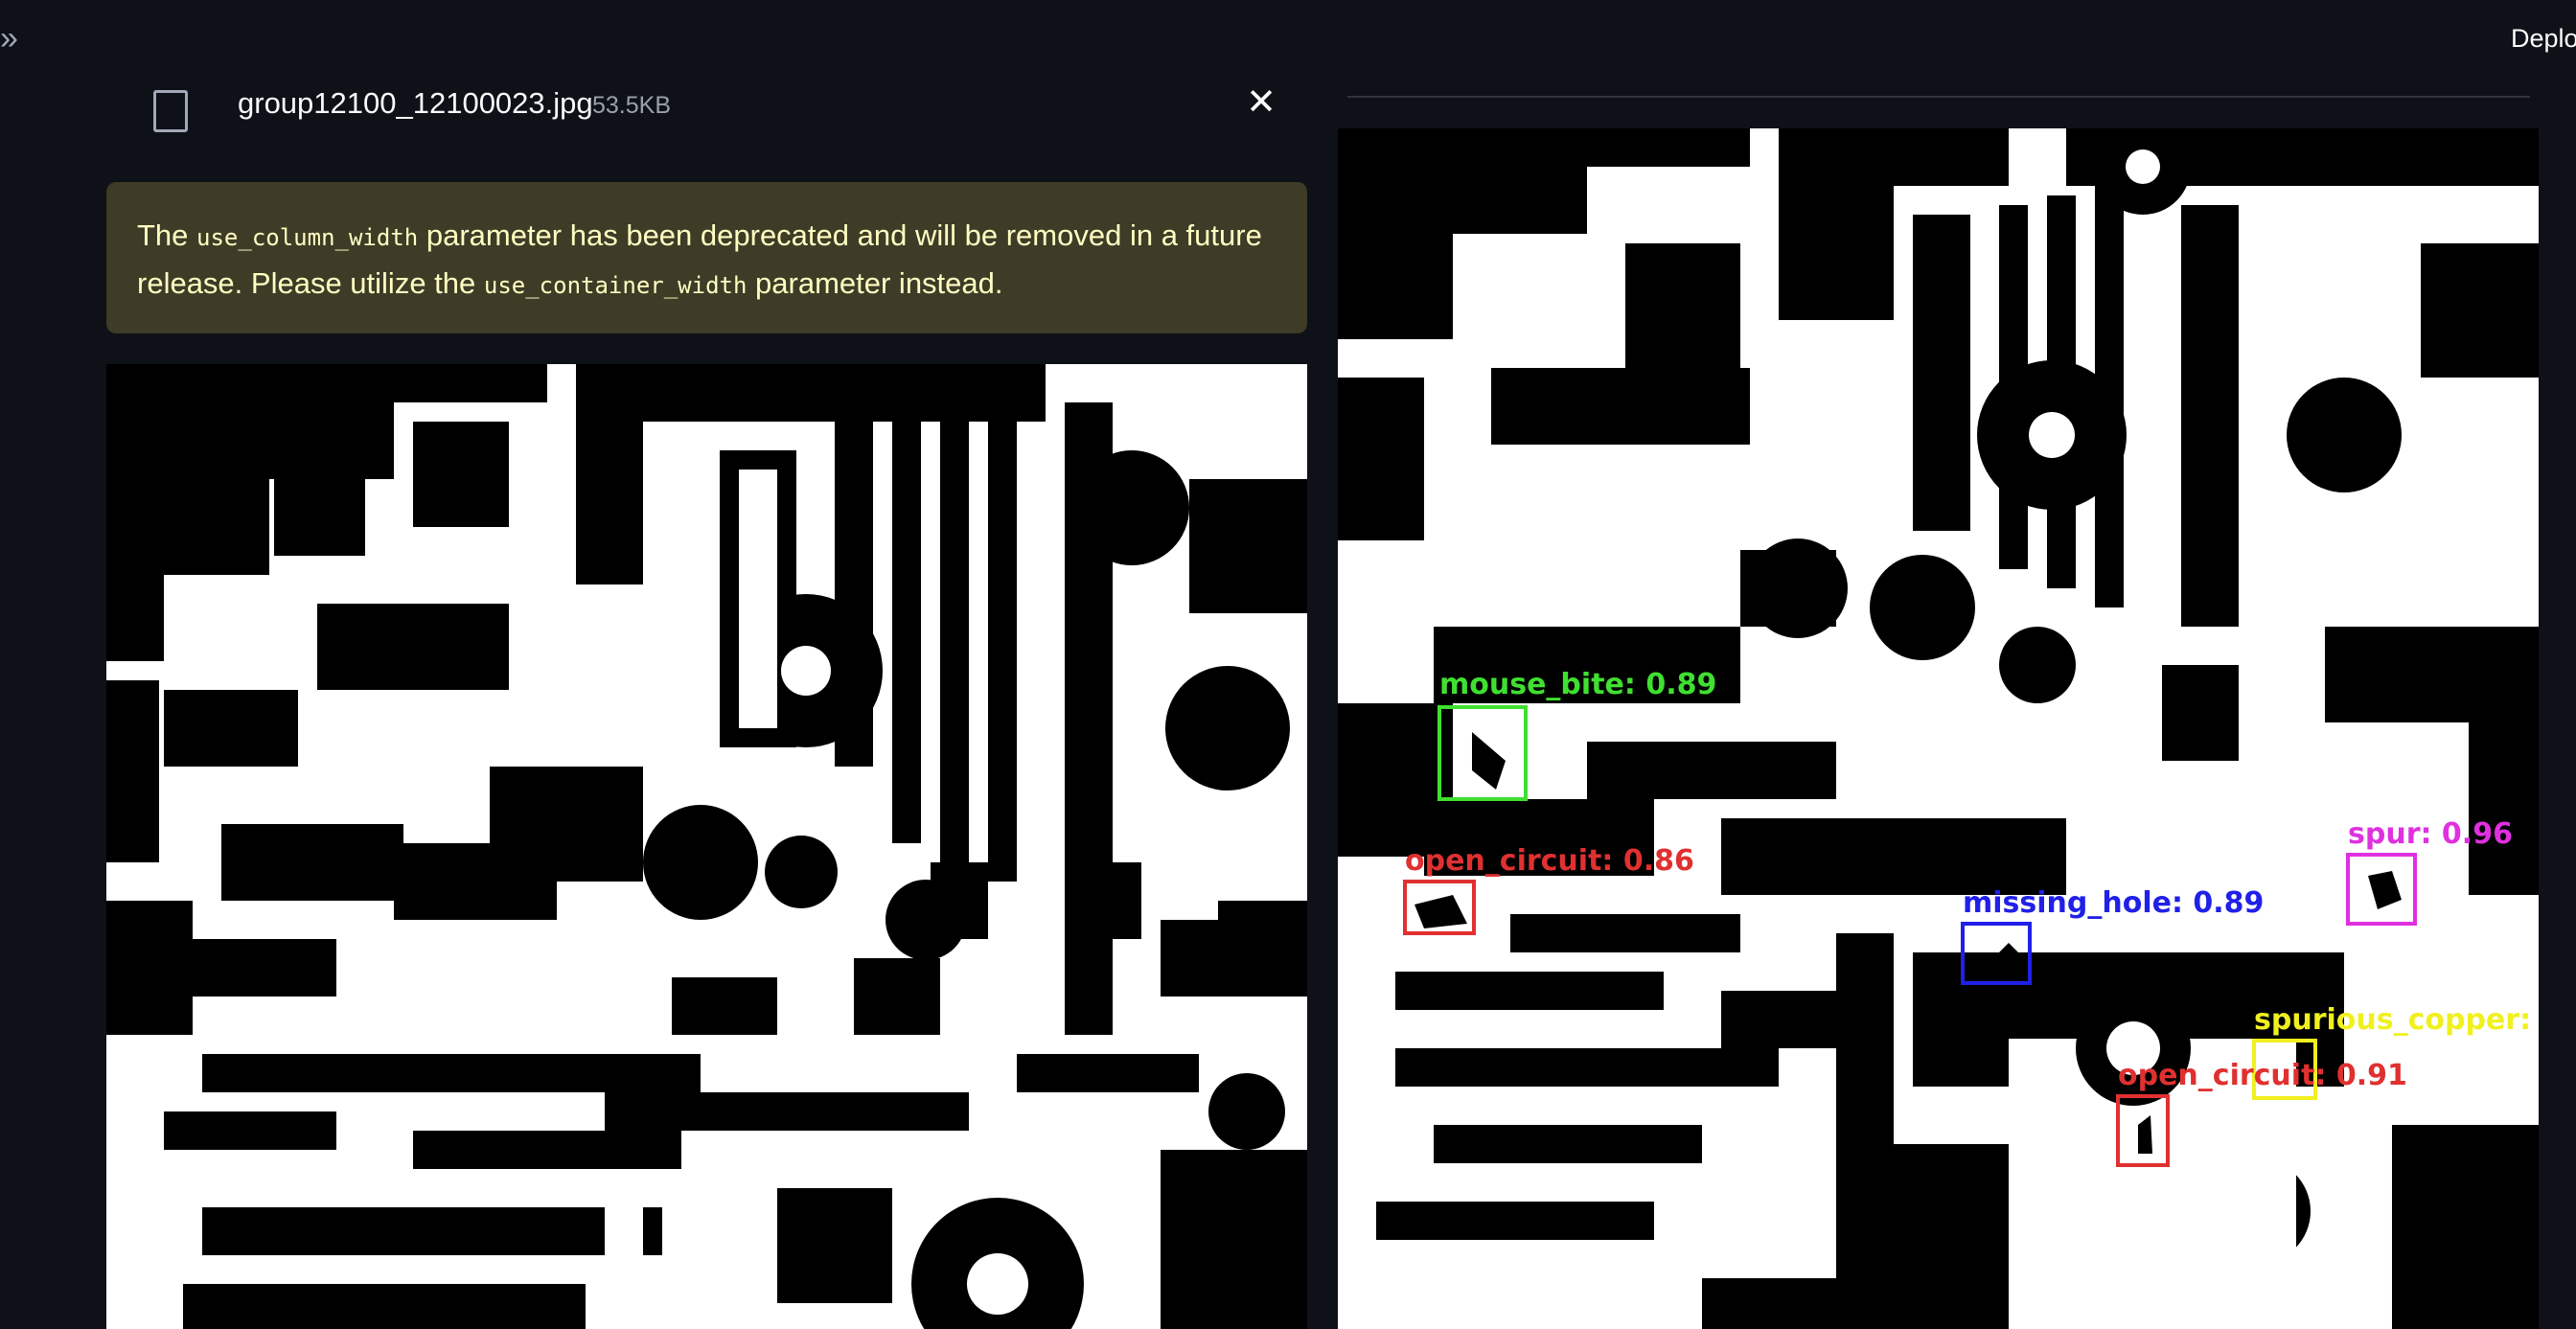  What do you see at coordinates (1288, 37) in the screenshot?
I see `app-header: » Deploy` at bounding box center [1288, 37].